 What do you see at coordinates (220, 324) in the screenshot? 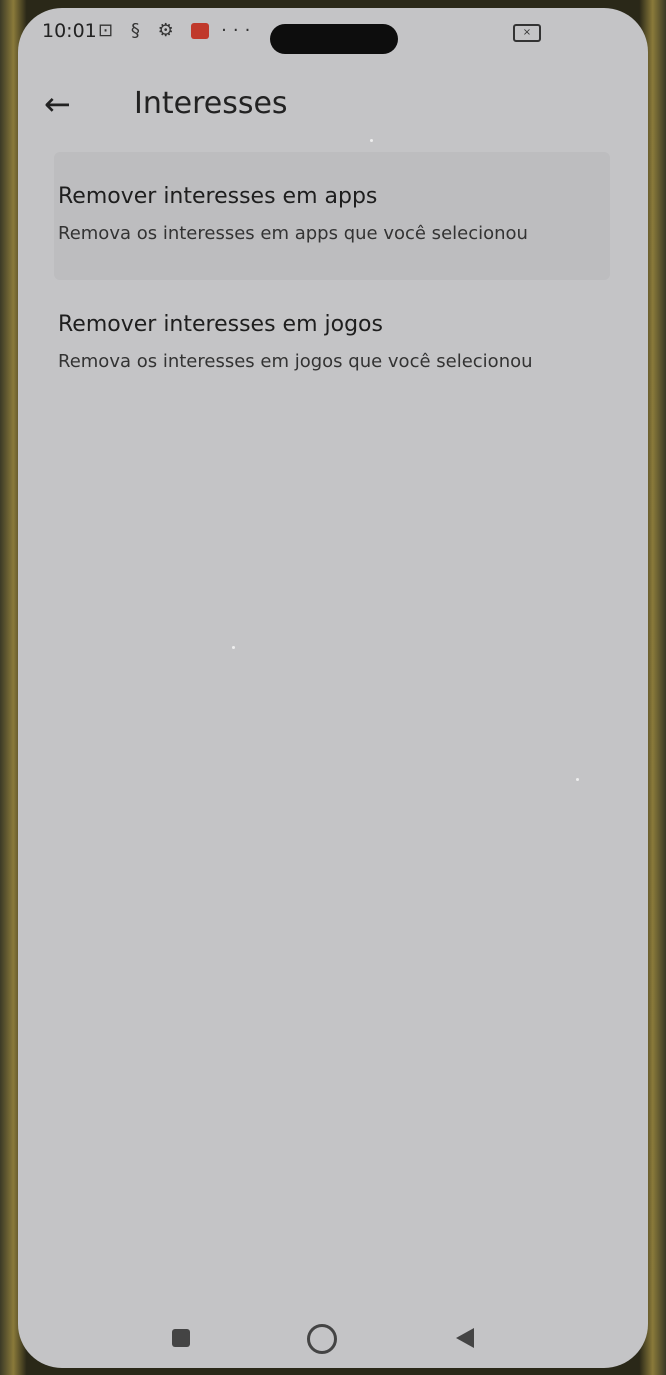
I see `list-item-title: Remover interesses em jogos` at bounding box center [220, 324].